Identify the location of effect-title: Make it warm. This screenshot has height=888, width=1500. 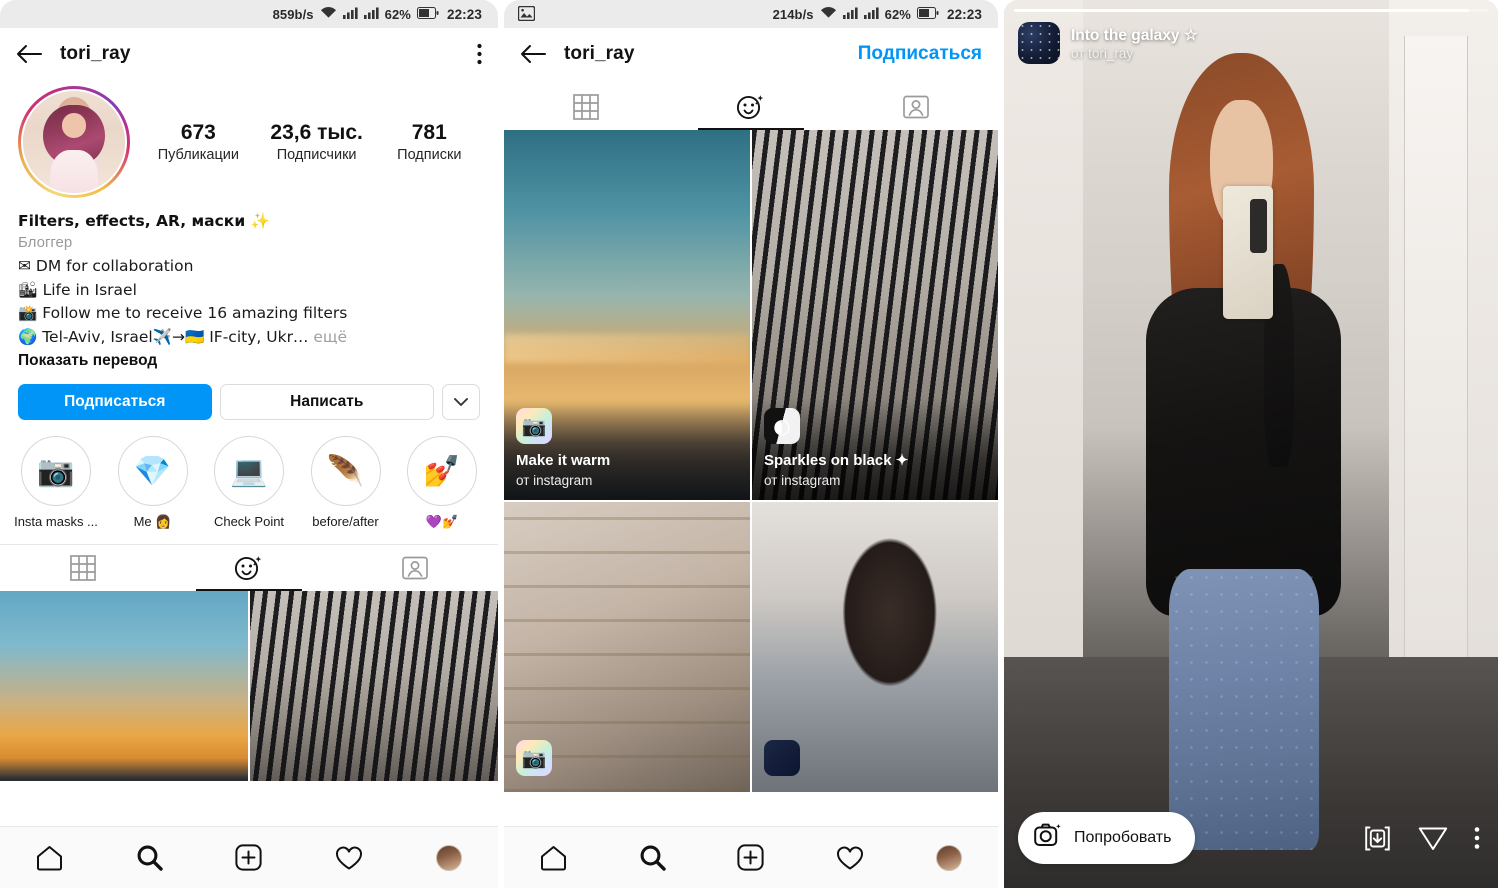
(563, 461).